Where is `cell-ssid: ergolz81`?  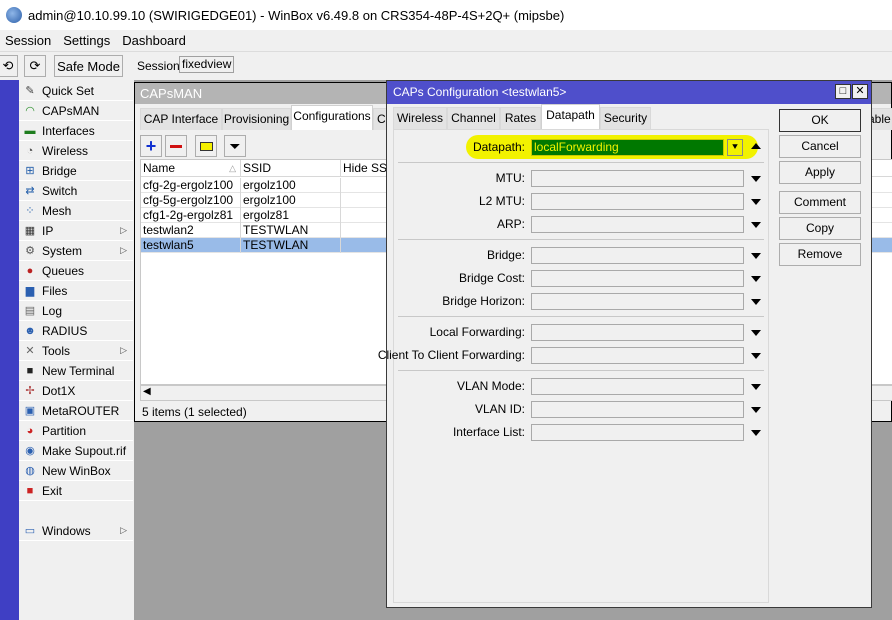
cell-ssid: ergolz81 is located at coordinates (291, 215).